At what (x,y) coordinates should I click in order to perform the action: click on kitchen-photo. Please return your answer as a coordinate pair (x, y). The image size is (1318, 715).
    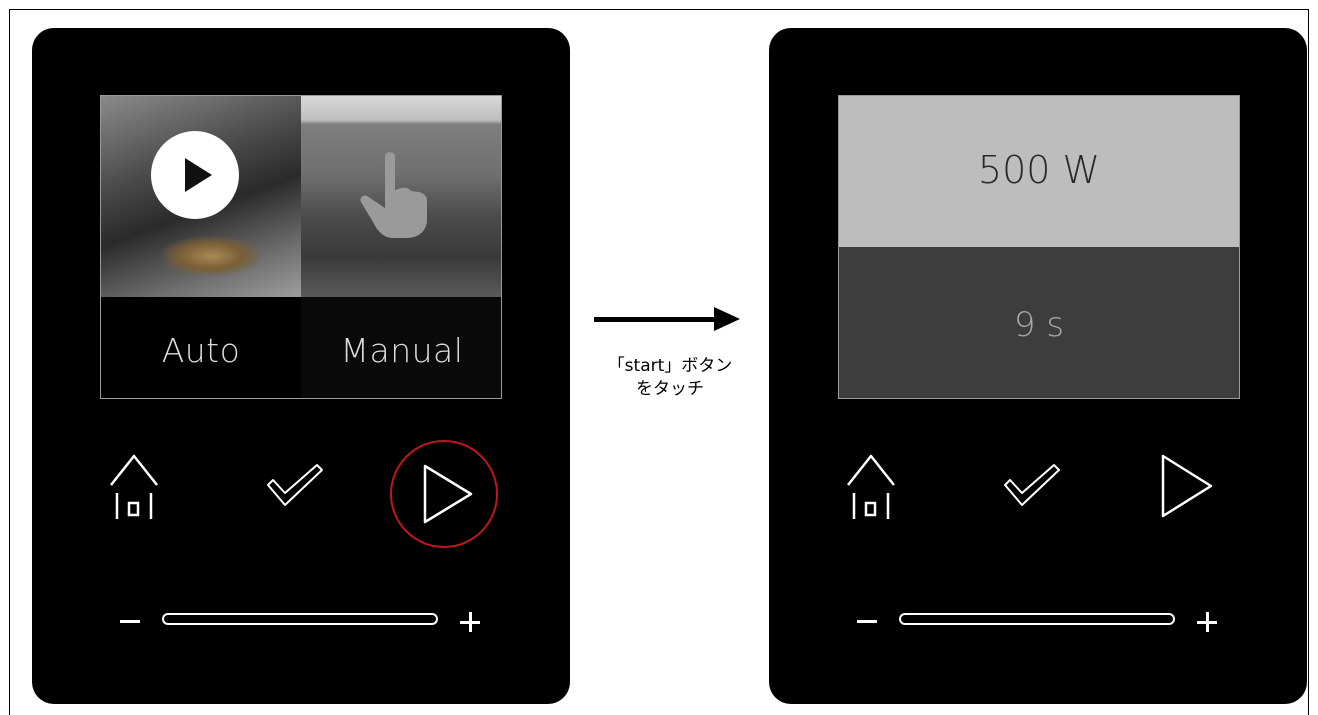
    Looking at the image, I should click on (401, 196).